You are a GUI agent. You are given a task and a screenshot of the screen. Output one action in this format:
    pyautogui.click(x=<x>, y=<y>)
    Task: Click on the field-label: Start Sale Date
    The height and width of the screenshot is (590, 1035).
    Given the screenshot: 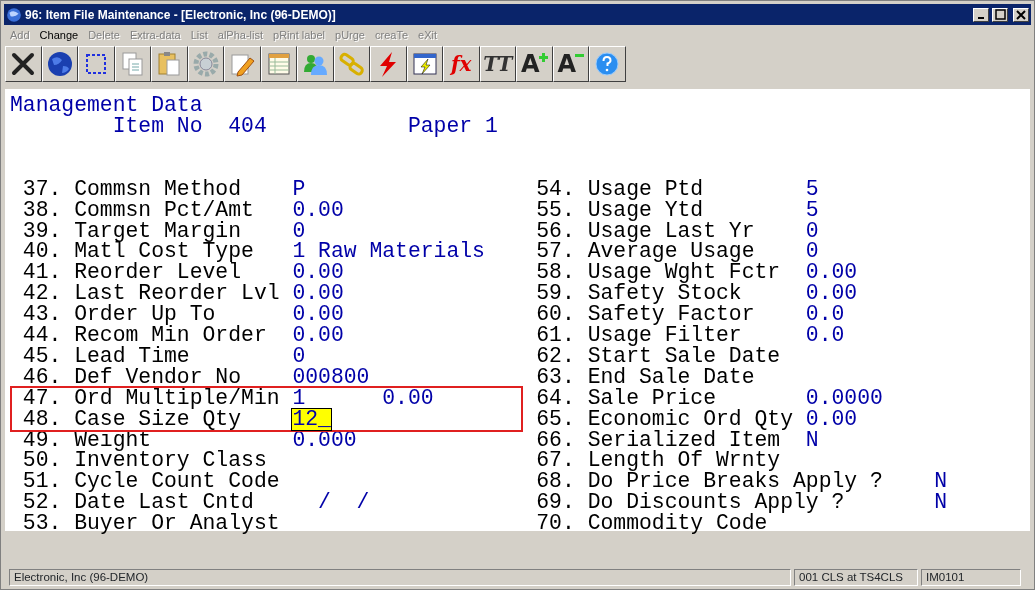 What is the action you would take?
    pyautogui.click(x=684, y=356)
    